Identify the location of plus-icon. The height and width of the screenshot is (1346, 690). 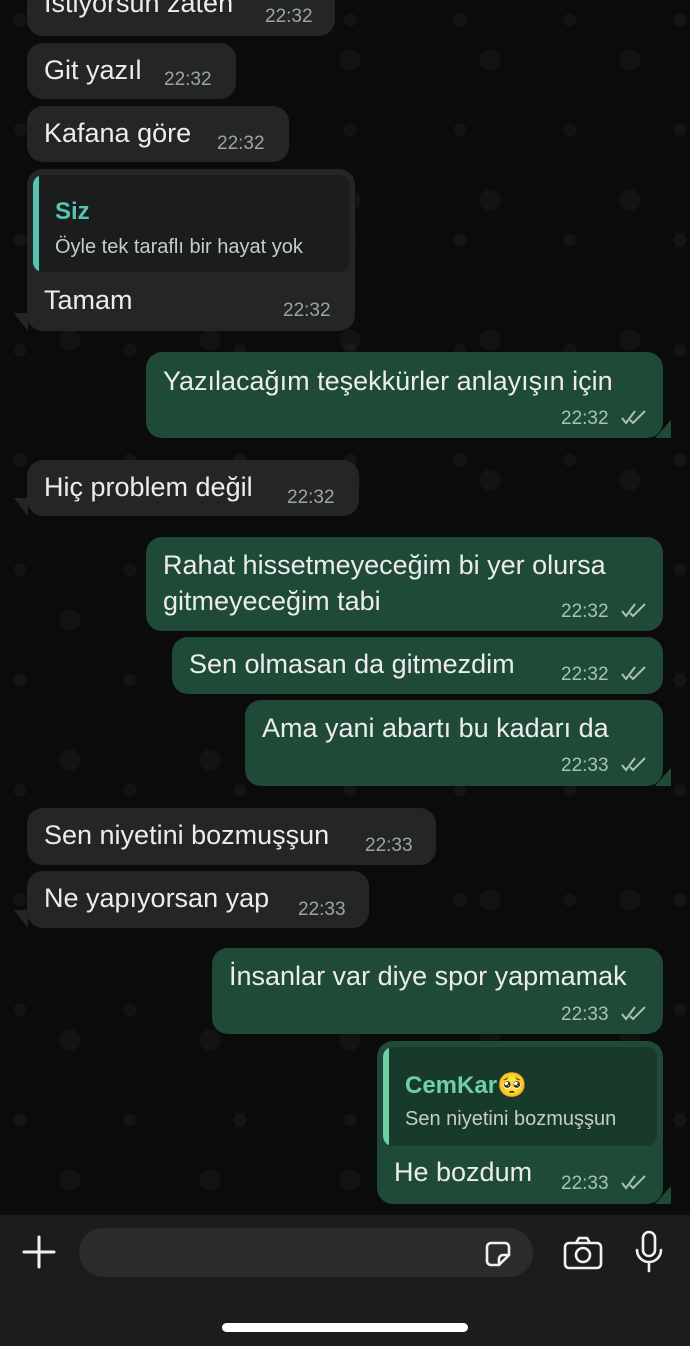
(39, 1252).